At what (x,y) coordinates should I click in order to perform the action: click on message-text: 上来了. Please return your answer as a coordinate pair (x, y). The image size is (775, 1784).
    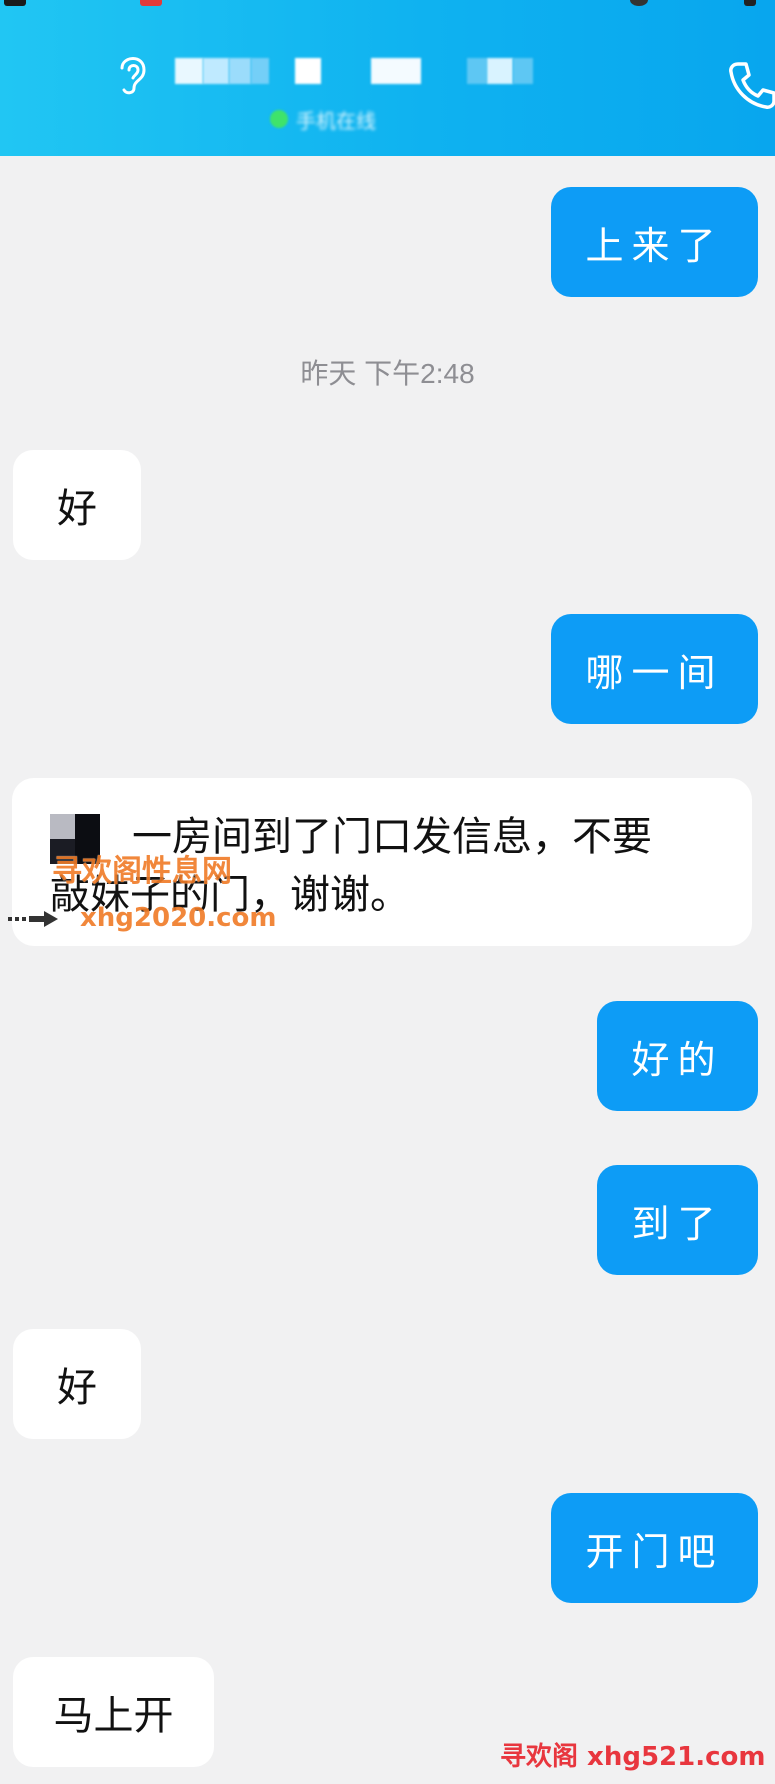
    Looking at the image, I should click on (654, 245).